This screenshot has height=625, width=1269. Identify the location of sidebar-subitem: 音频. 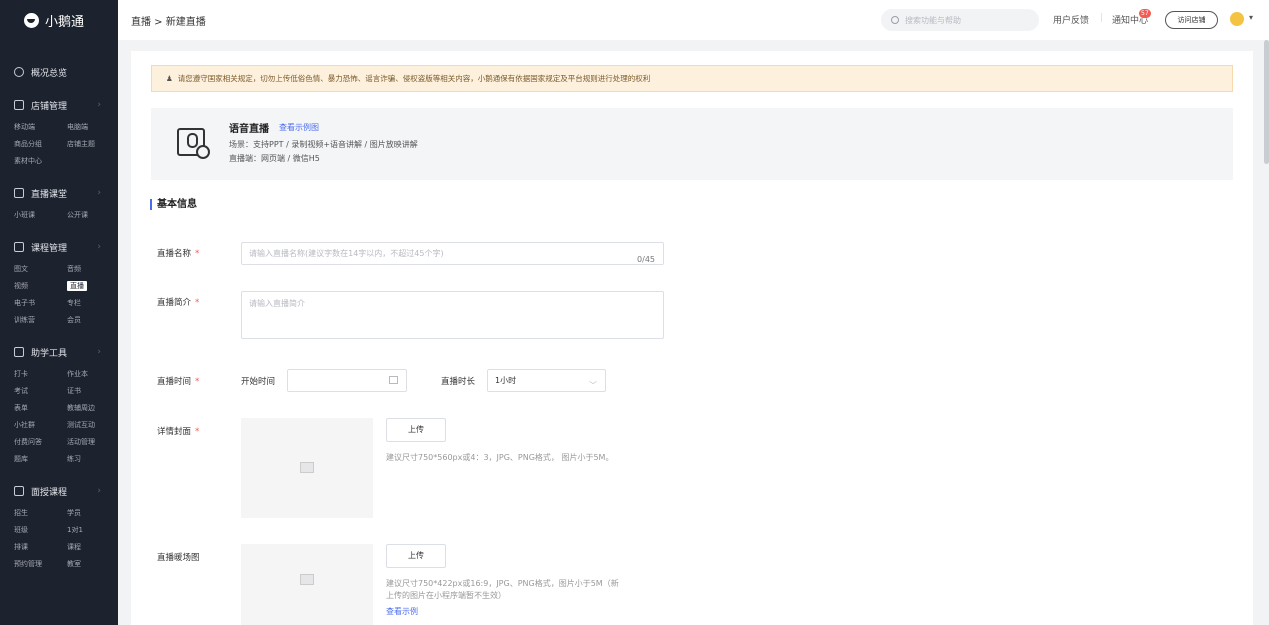
(92, 269).